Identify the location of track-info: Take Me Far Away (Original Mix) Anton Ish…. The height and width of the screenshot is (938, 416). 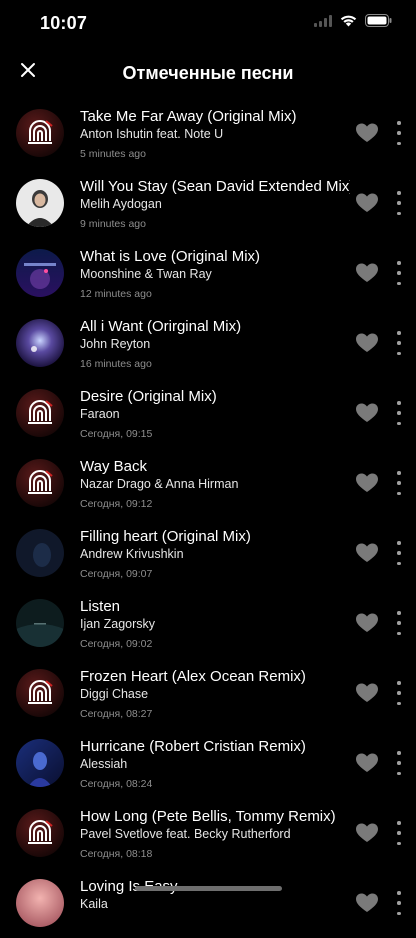
(215, 134).